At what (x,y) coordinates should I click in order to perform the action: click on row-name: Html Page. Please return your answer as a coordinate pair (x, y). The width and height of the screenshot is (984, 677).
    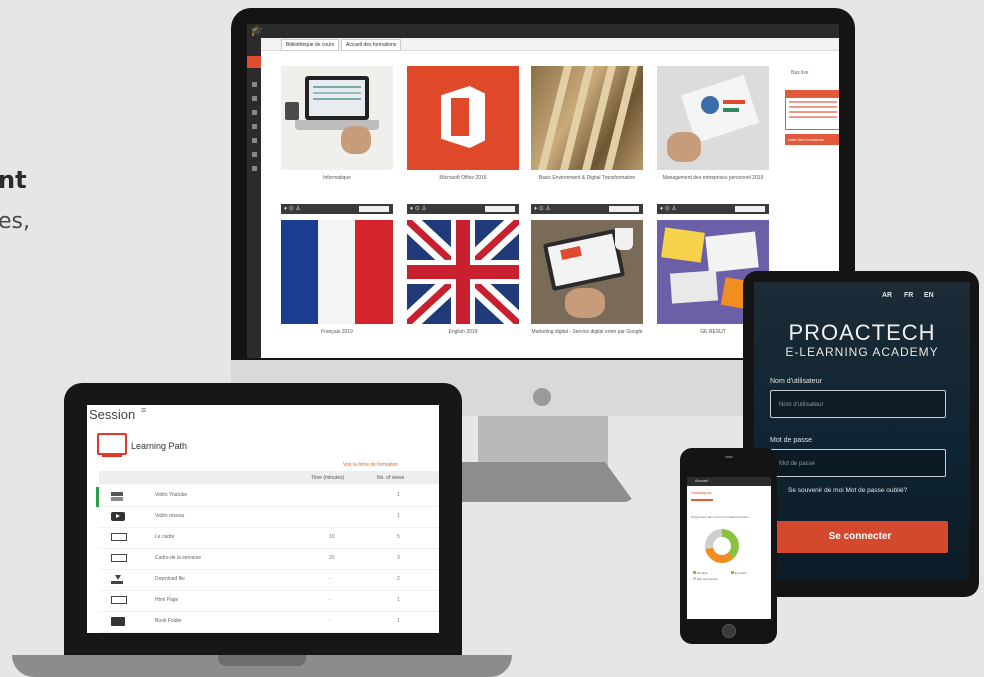
    Looking at the image, I should click on (166, 600).